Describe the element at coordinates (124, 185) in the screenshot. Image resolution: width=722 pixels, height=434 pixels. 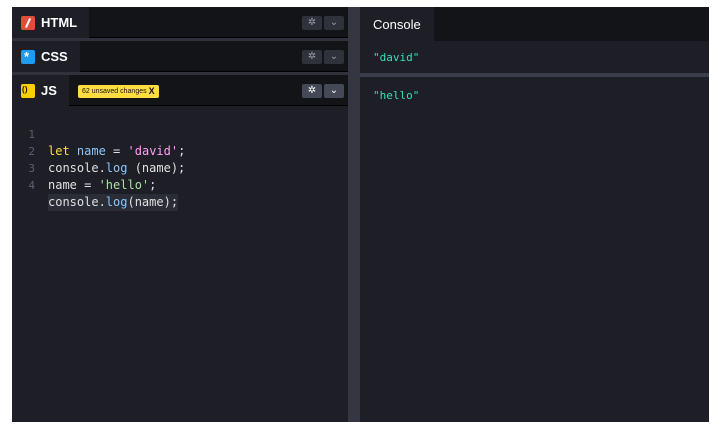
I see `code-token-string: 'hello'` at that location.